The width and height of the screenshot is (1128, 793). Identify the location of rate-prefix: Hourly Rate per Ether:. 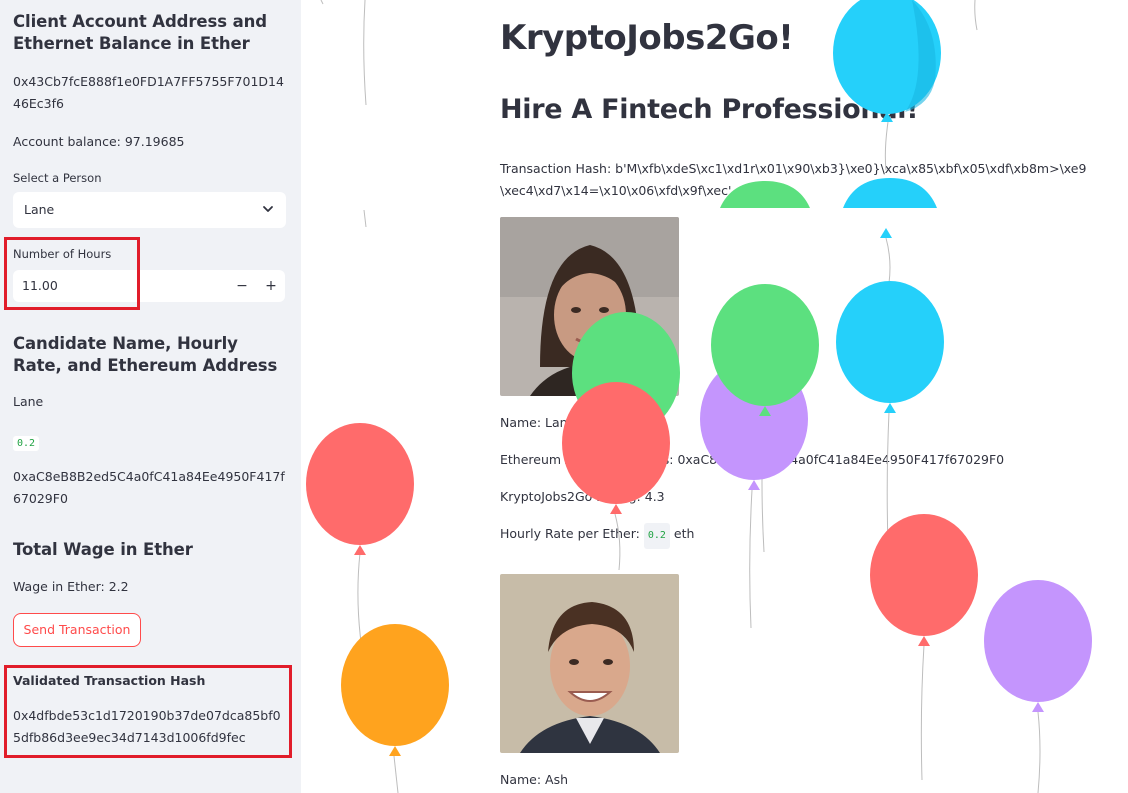
(570, 533).